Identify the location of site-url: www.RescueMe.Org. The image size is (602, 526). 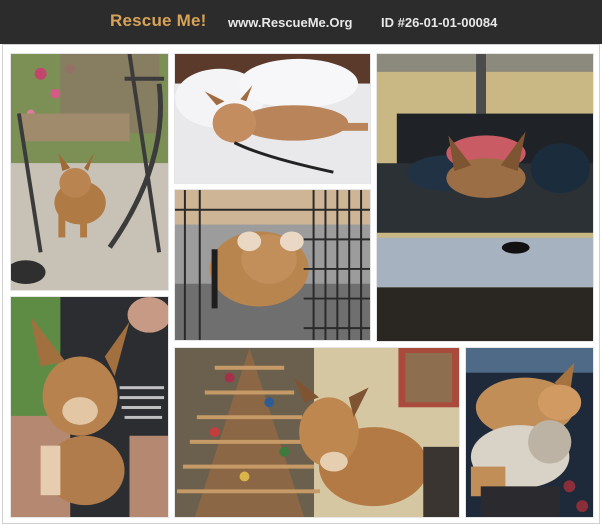
(290, 22).